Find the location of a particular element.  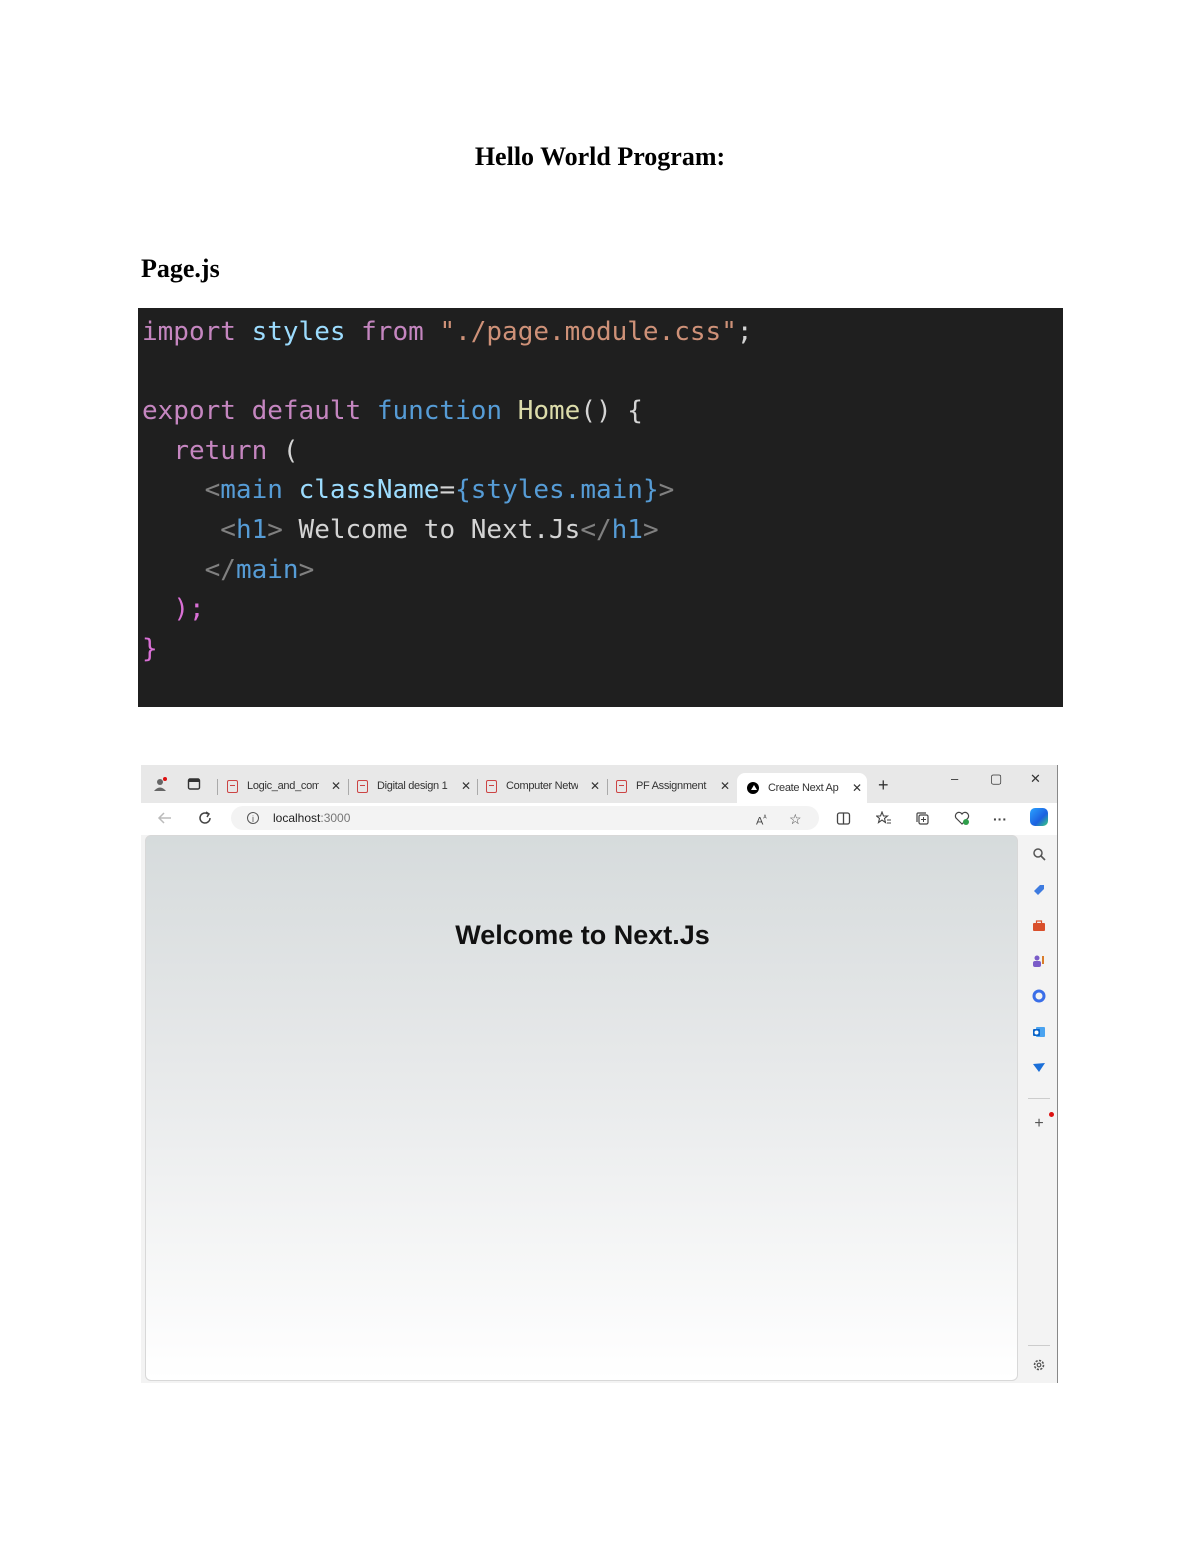

new-tab-button: + is located at coordinates (883, 785).